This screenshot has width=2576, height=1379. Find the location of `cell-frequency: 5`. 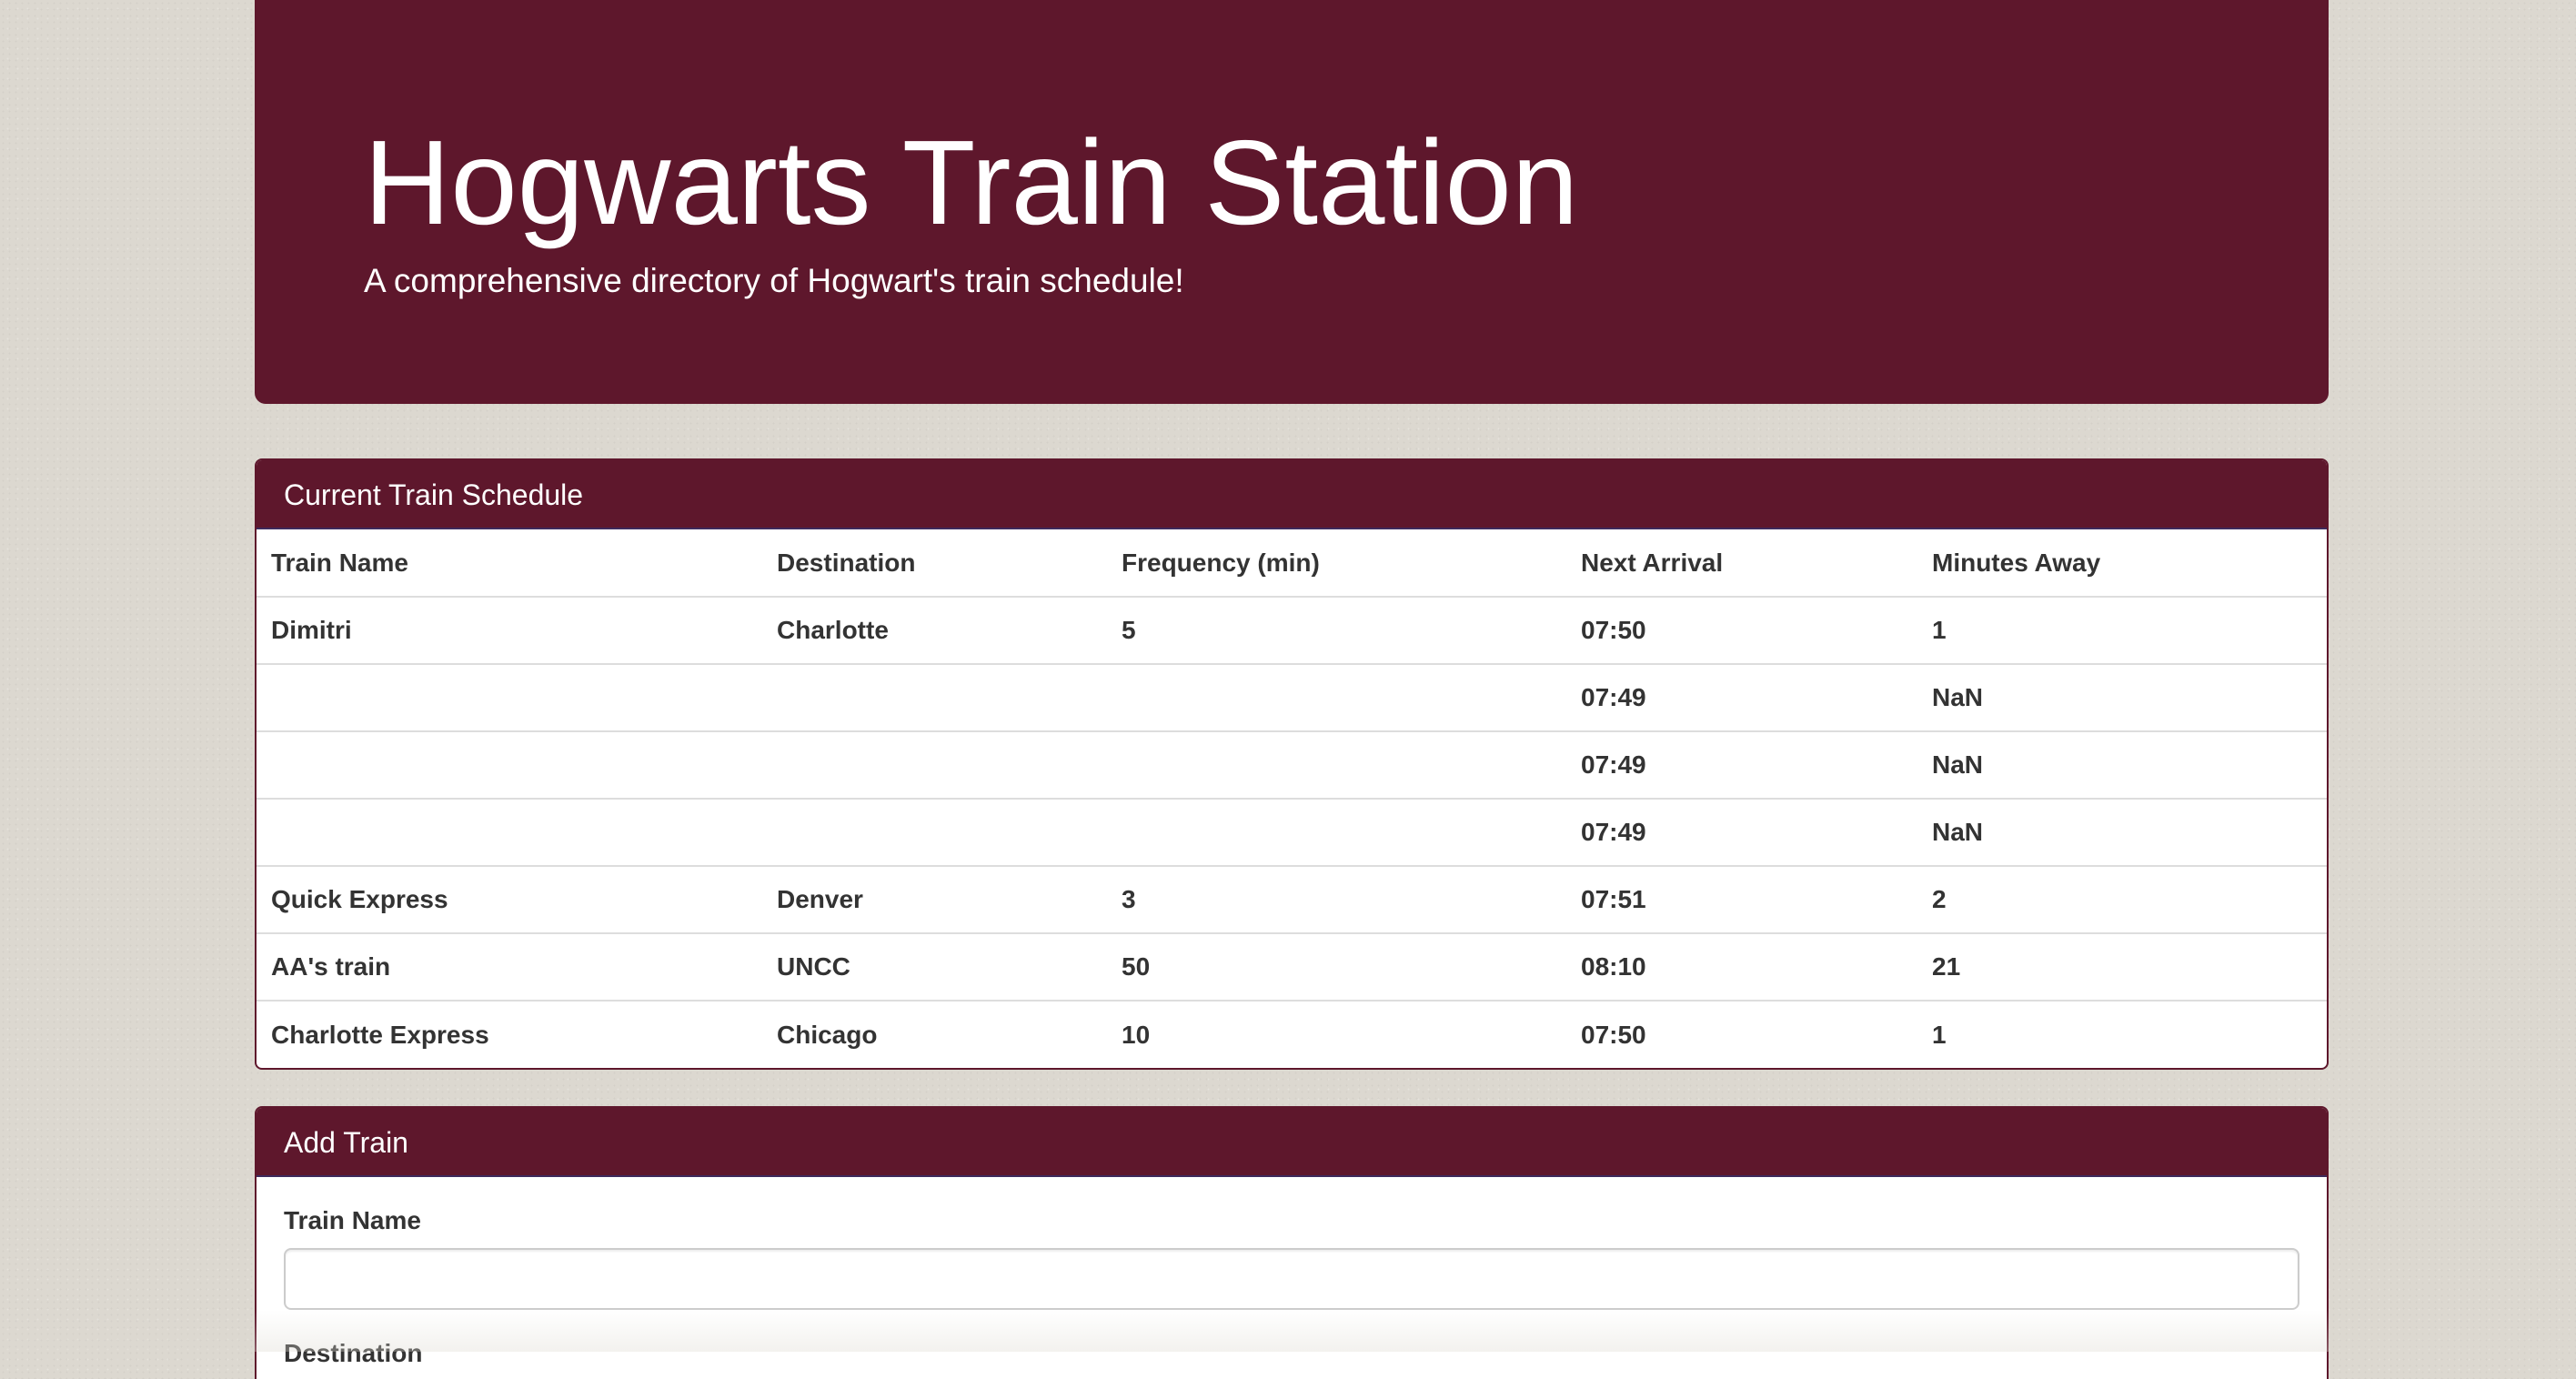

cell-frequency: 5 is located at coordinates (1336, 630).